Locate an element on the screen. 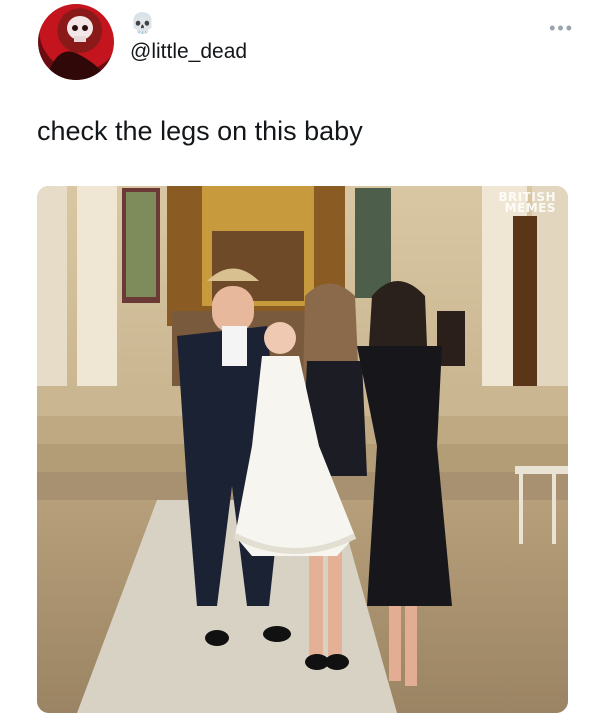 The width and height of the screenshot is (600, 727). user-handle: @little_dead is located at coordinates (188, 52).